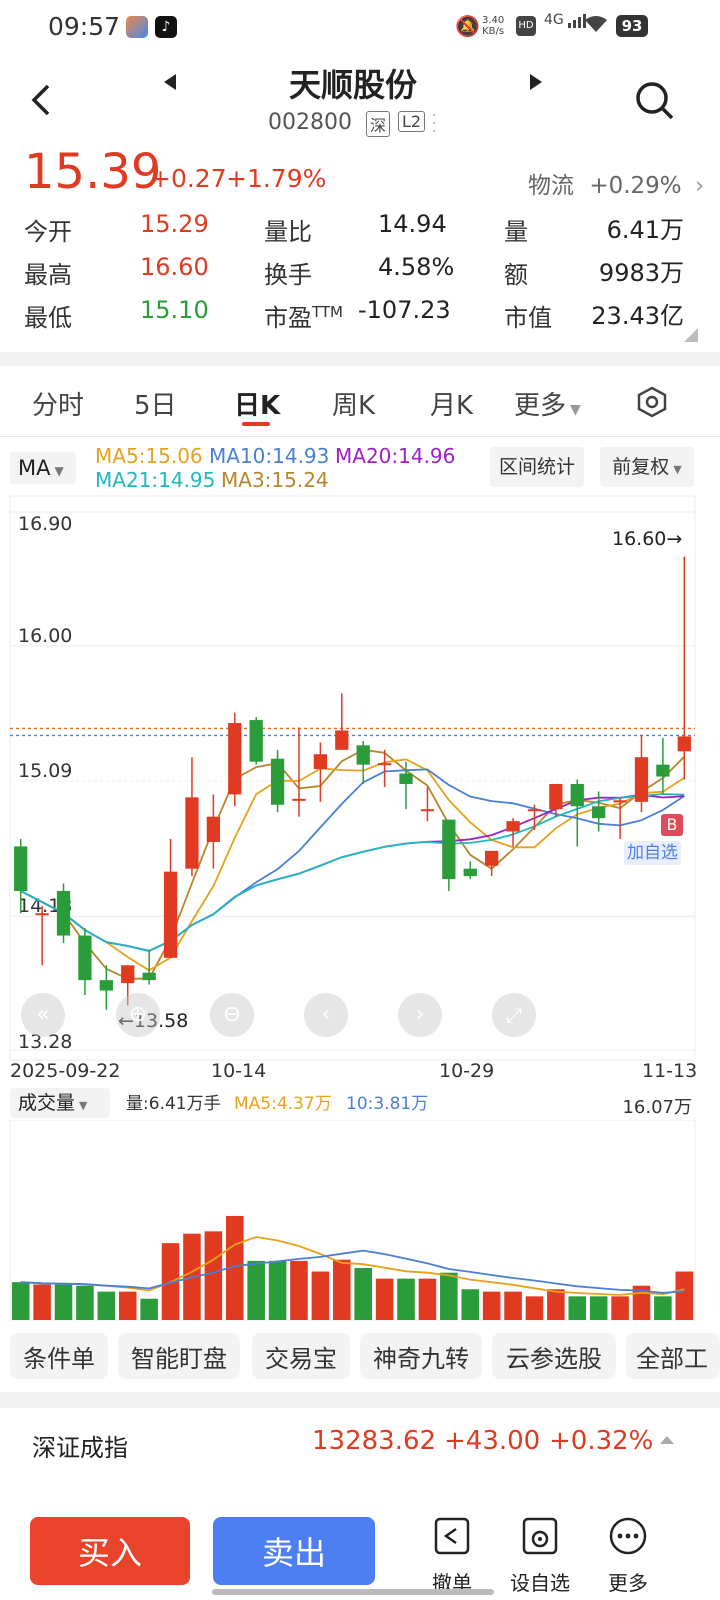 The width and height of the screenshot is (720, 1600). Describe the element at coordinates (540, 1539) in the screenshot. I see `set-watchlist-button` at that location.